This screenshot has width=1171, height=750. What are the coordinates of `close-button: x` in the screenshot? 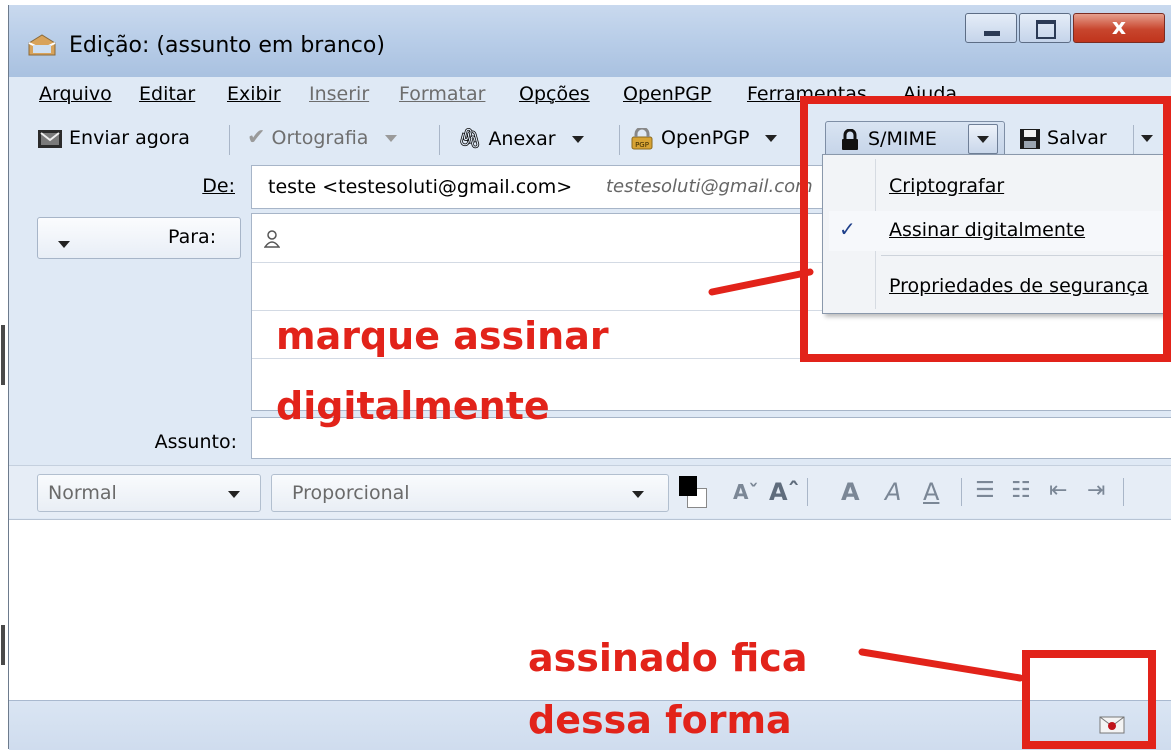 It's located at (1119, 28).